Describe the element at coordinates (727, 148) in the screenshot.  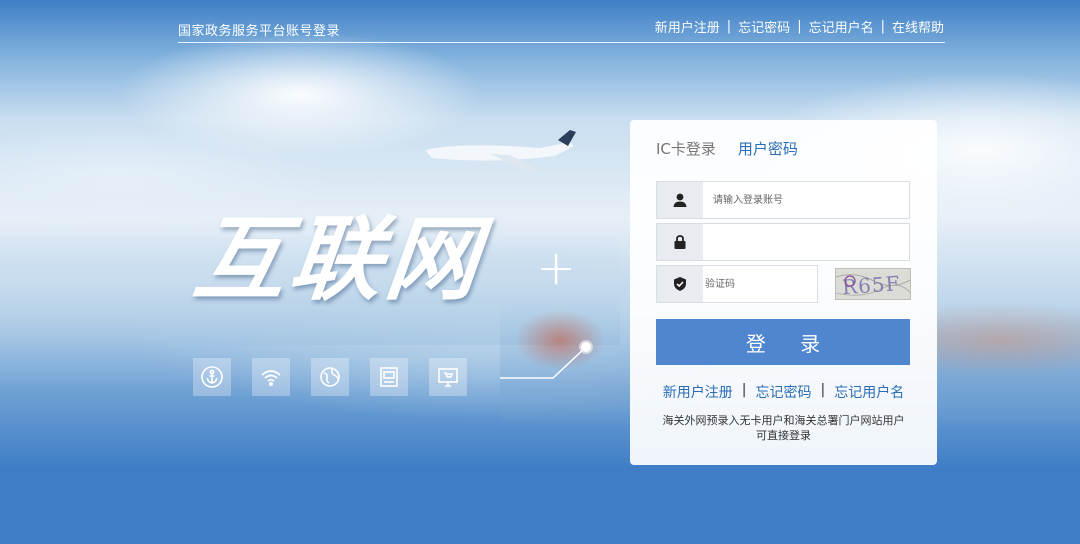
I see `login-tabs: IC卡登录 用户密码` at that location.